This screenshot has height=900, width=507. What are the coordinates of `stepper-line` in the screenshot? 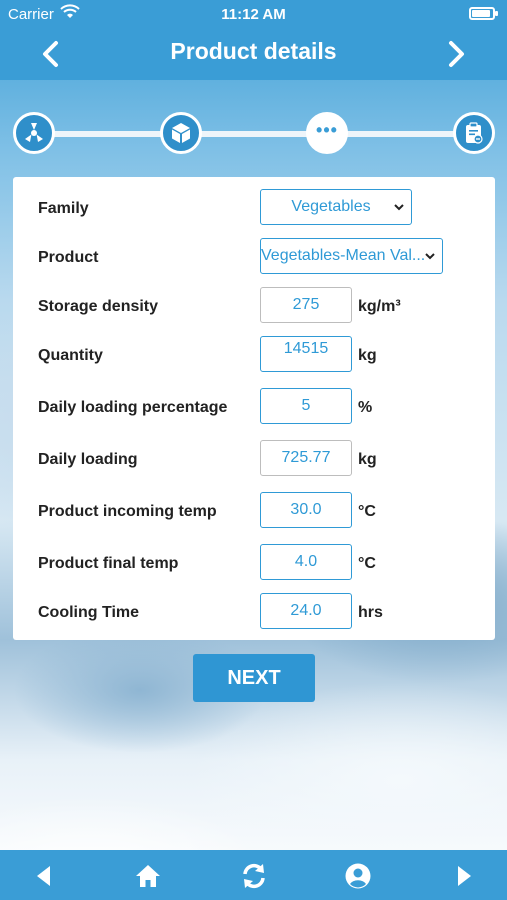 It's located at (253, 134).